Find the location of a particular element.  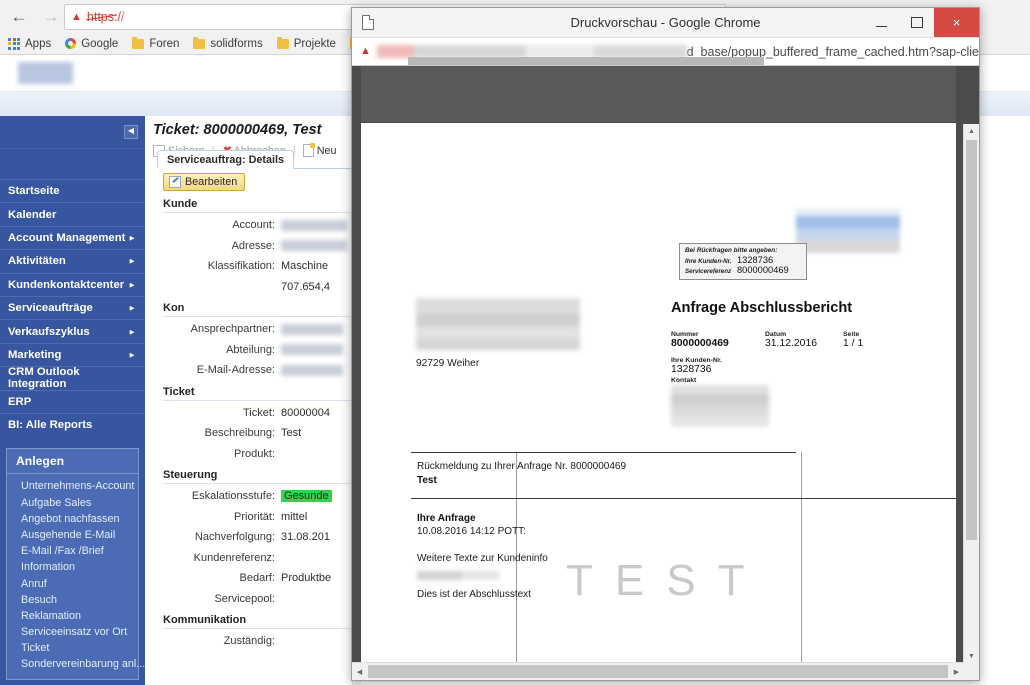

close-icon: × is located at coordinates (956, 22).